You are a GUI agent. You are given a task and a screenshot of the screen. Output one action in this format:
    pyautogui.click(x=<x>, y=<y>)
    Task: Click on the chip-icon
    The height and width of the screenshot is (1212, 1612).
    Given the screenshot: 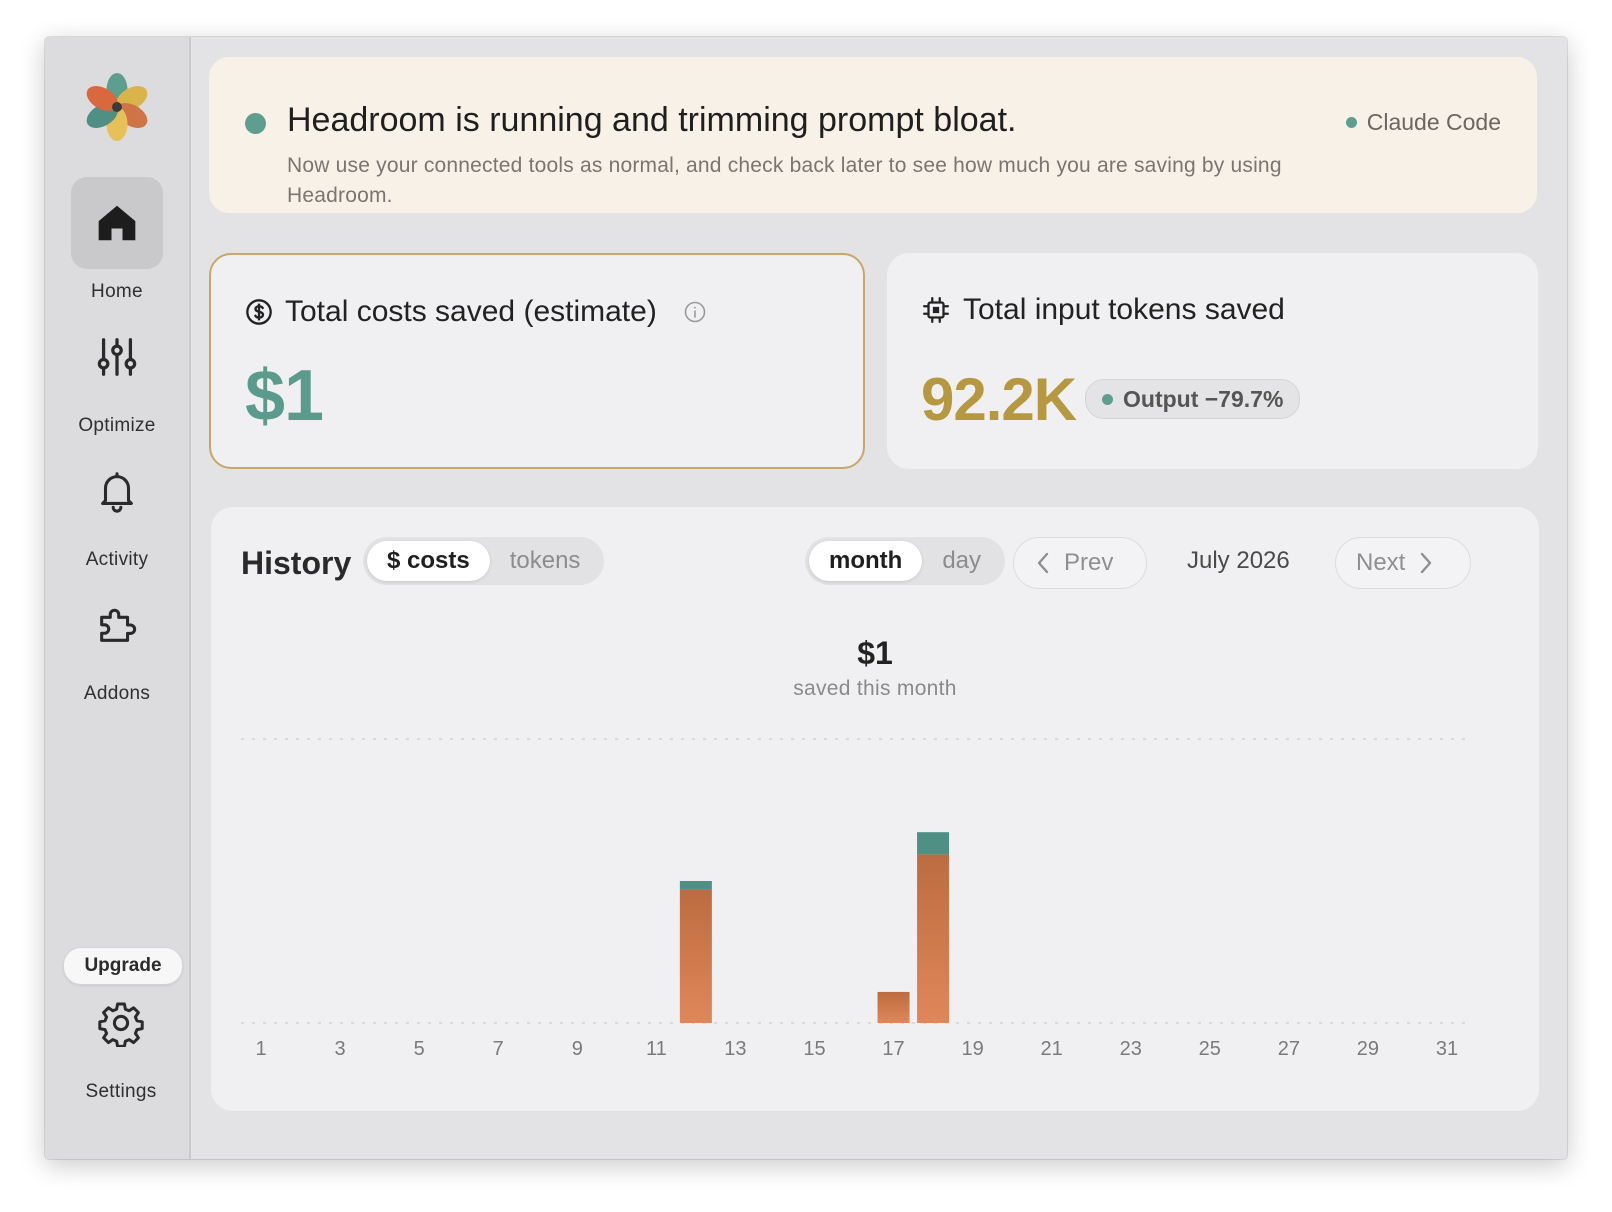 What is the action you would take?
    pyautogui.click(x=936, y=310)
    